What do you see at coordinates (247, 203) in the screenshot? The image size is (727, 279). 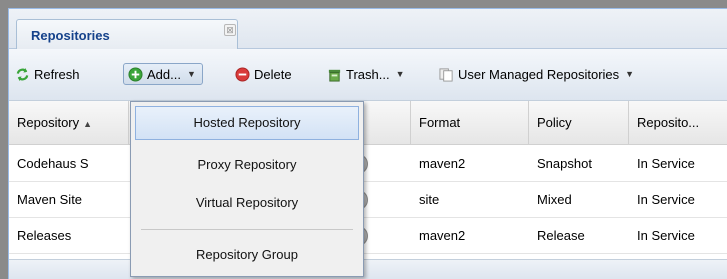 I see `menu-item-virtual-repository: Virtual Repository` at bounding box center [247, 203].